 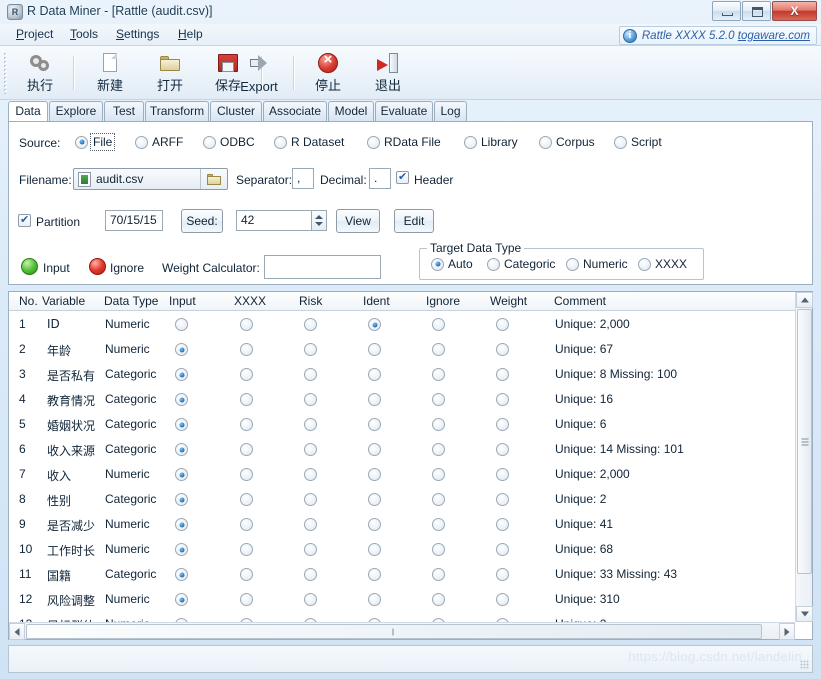 I want to click on brand-info-bar: i Rattle XXXX 5.2.0 togaware.com, so click(x=717, y=35).